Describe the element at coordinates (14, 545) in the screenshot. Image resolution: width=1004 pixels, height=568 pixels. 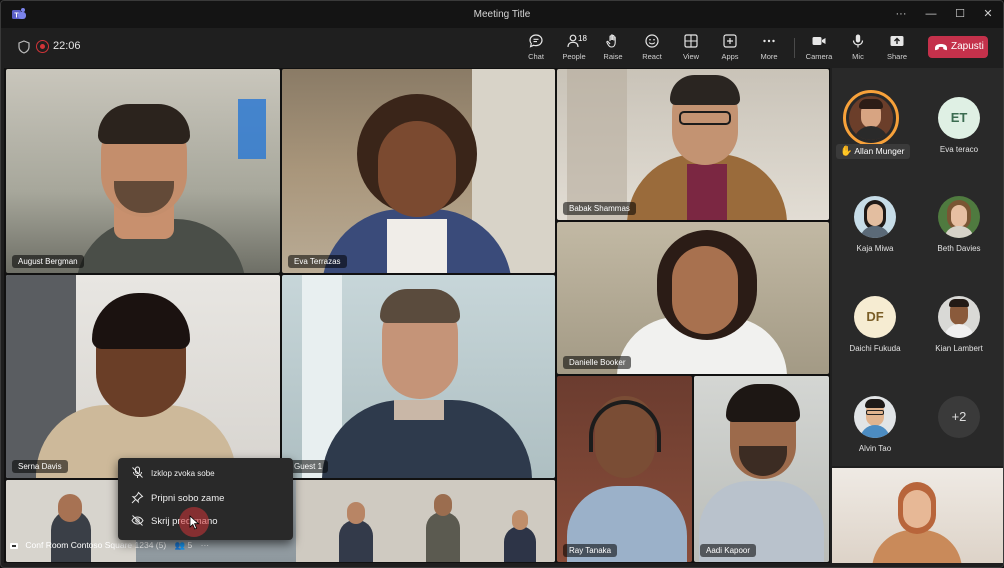
I see `room-icon` at that location.